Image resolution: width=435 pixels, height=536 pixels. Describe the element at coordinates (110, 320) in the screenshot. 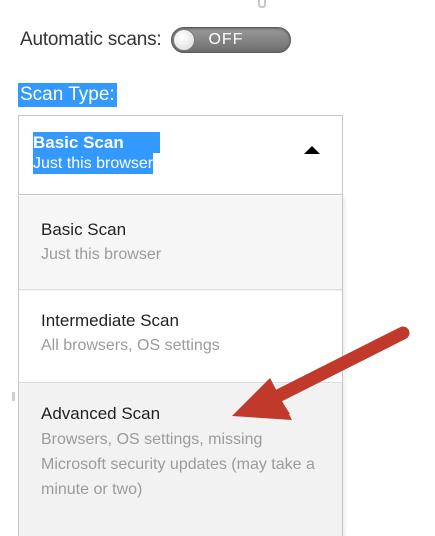

I see `option-title: Intermediate Scan` at that location.